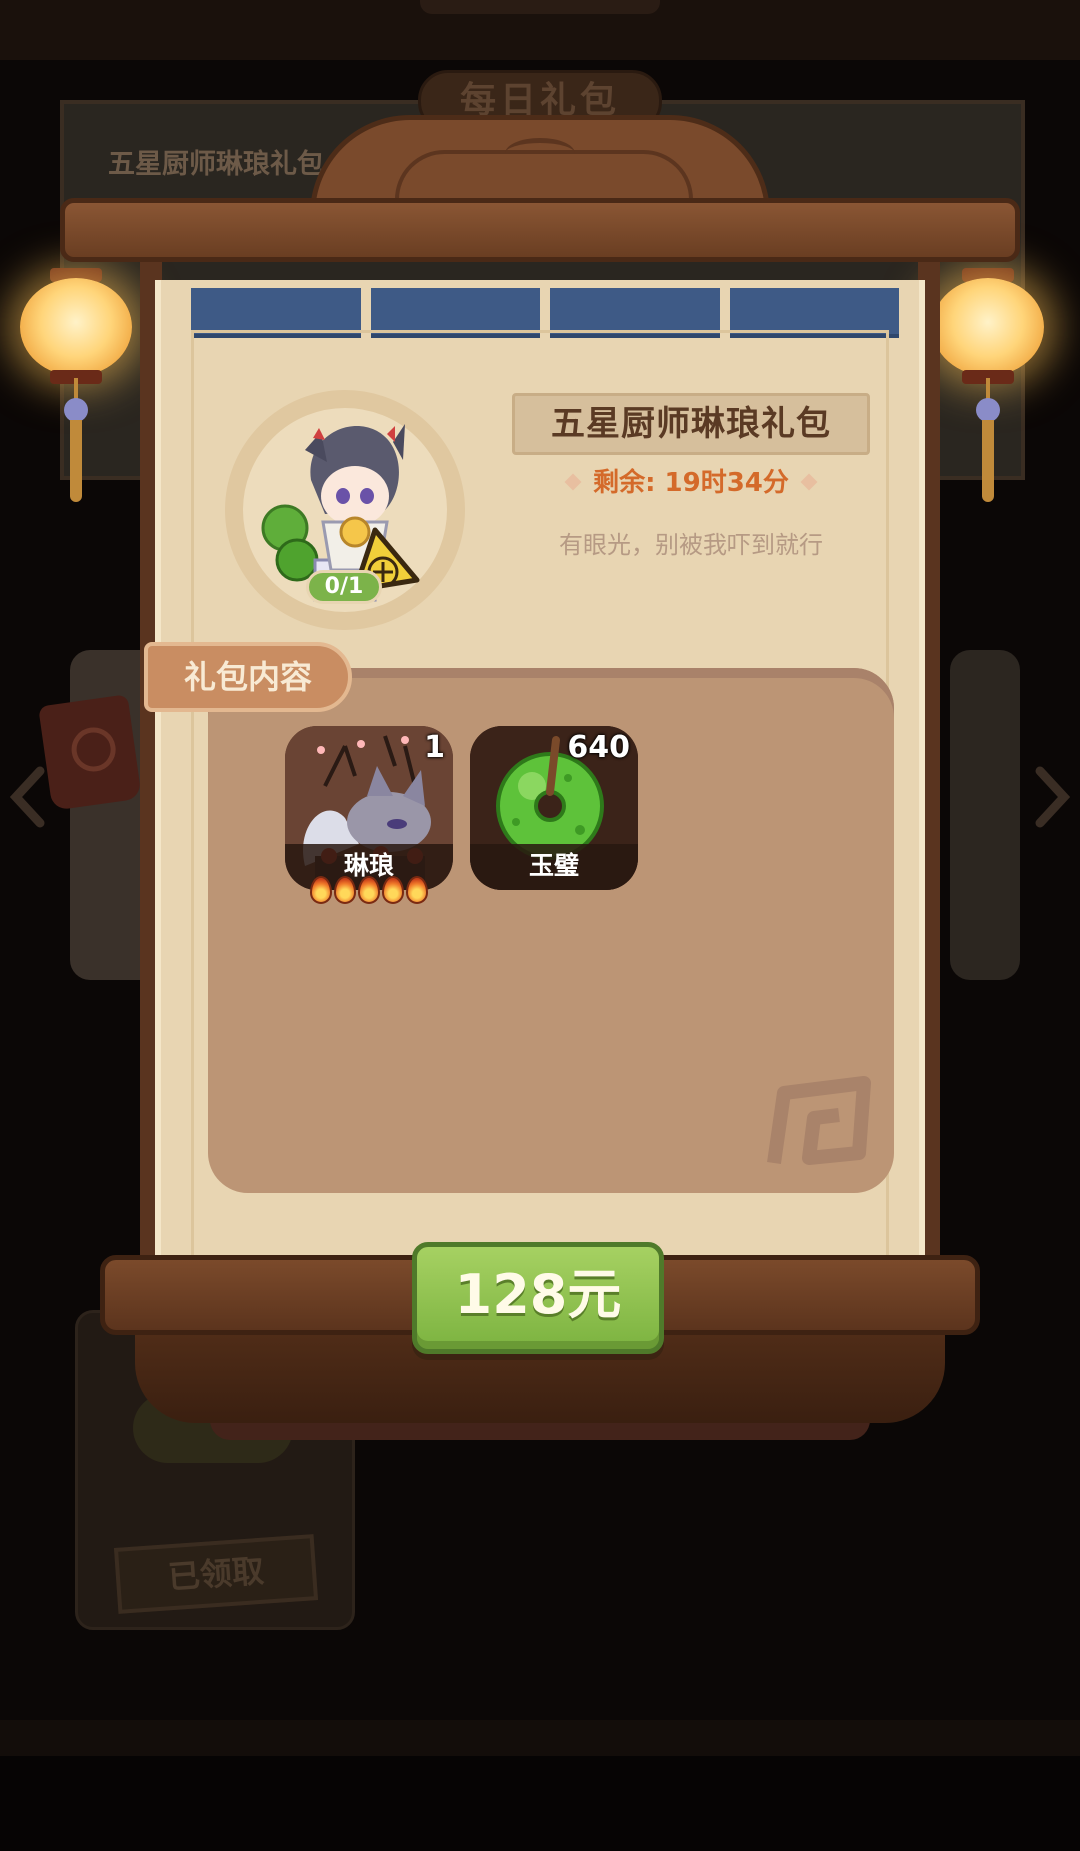 Image resolution: width=1080 pixels, height=1851 pixels. I want to click on pack-title: 五星厨师琳琅礼包, so click(691, 424).